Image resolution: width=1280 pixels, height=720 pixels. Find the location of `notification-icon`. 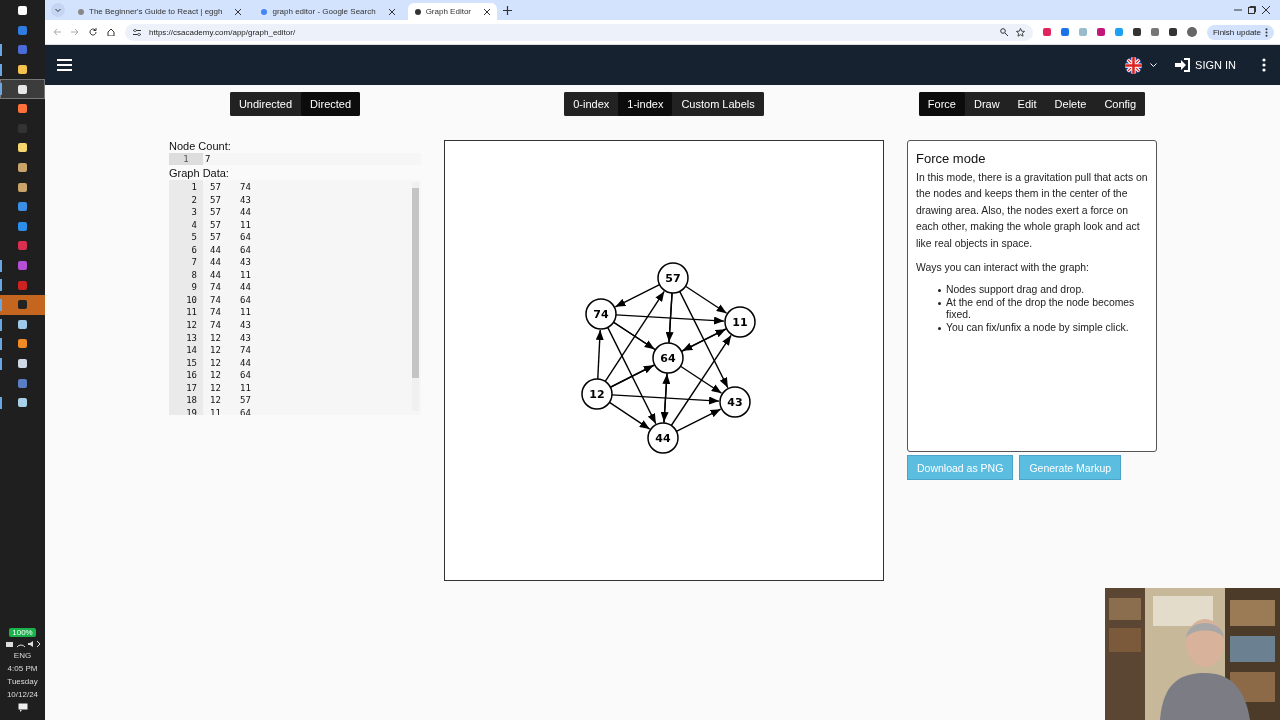

notification-icon is located at coordinates (22, 707).